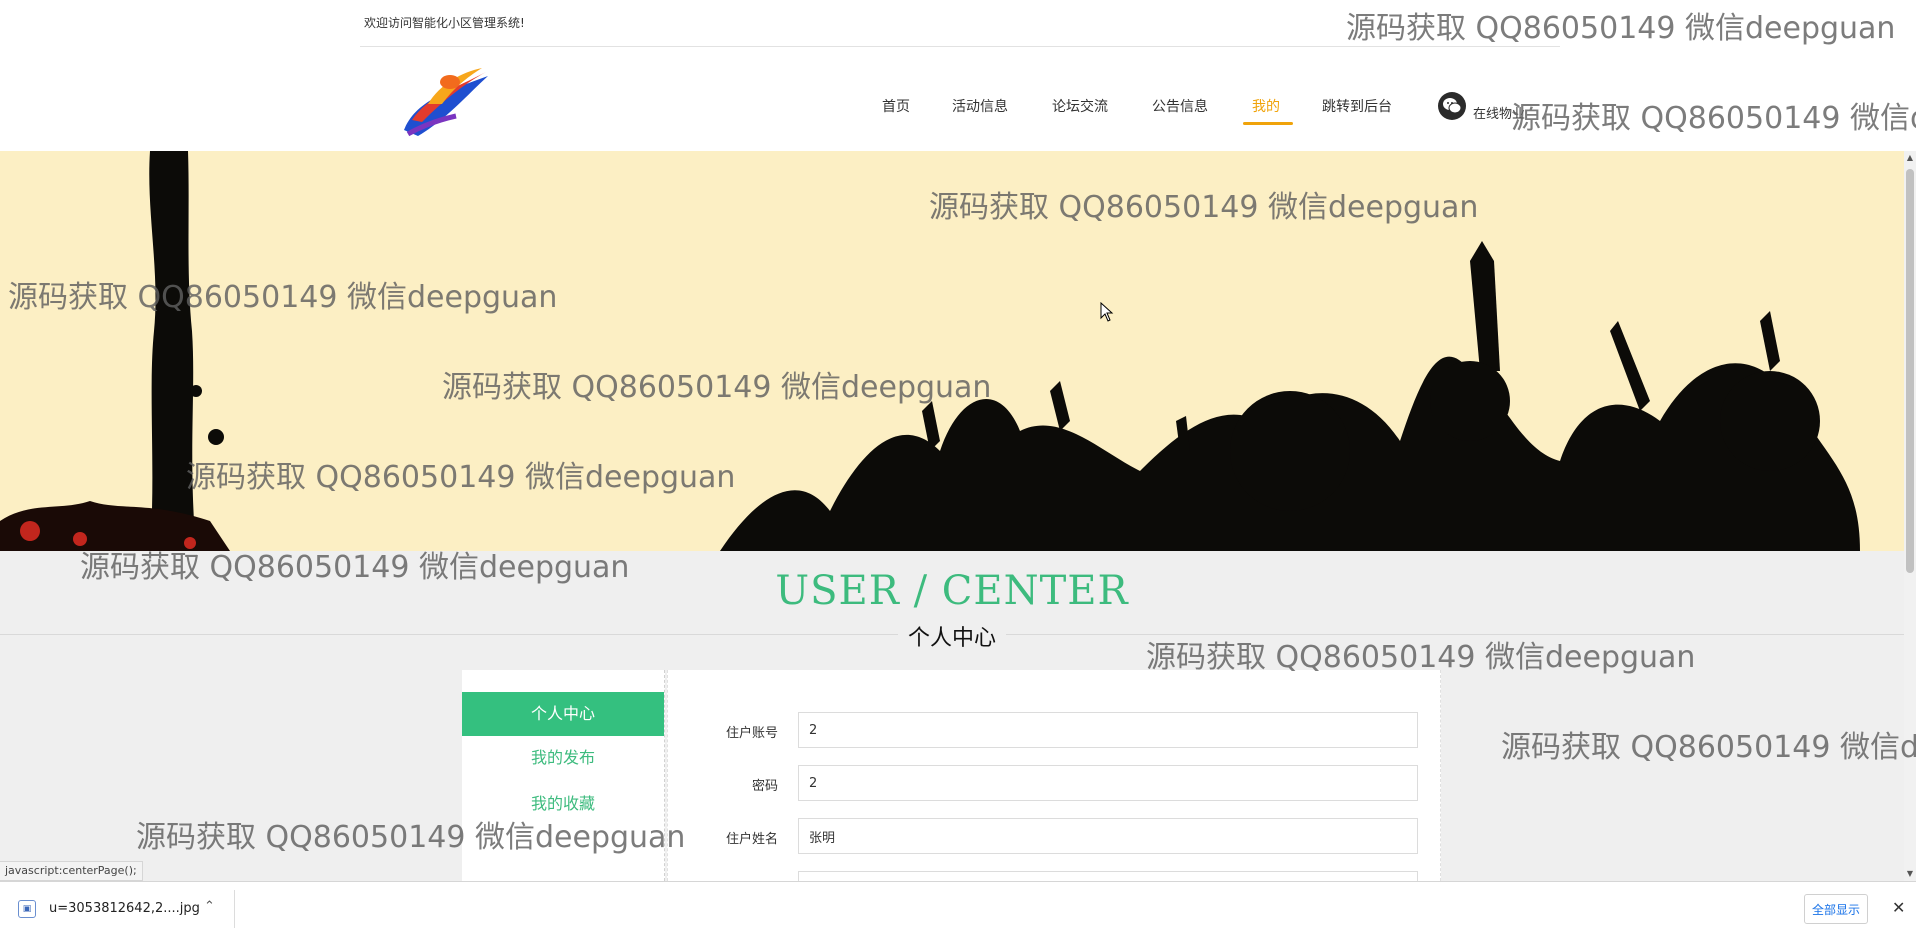  Describe the element at coordinates (1108, 836) in the screenshot. I see `name-field` at that location.